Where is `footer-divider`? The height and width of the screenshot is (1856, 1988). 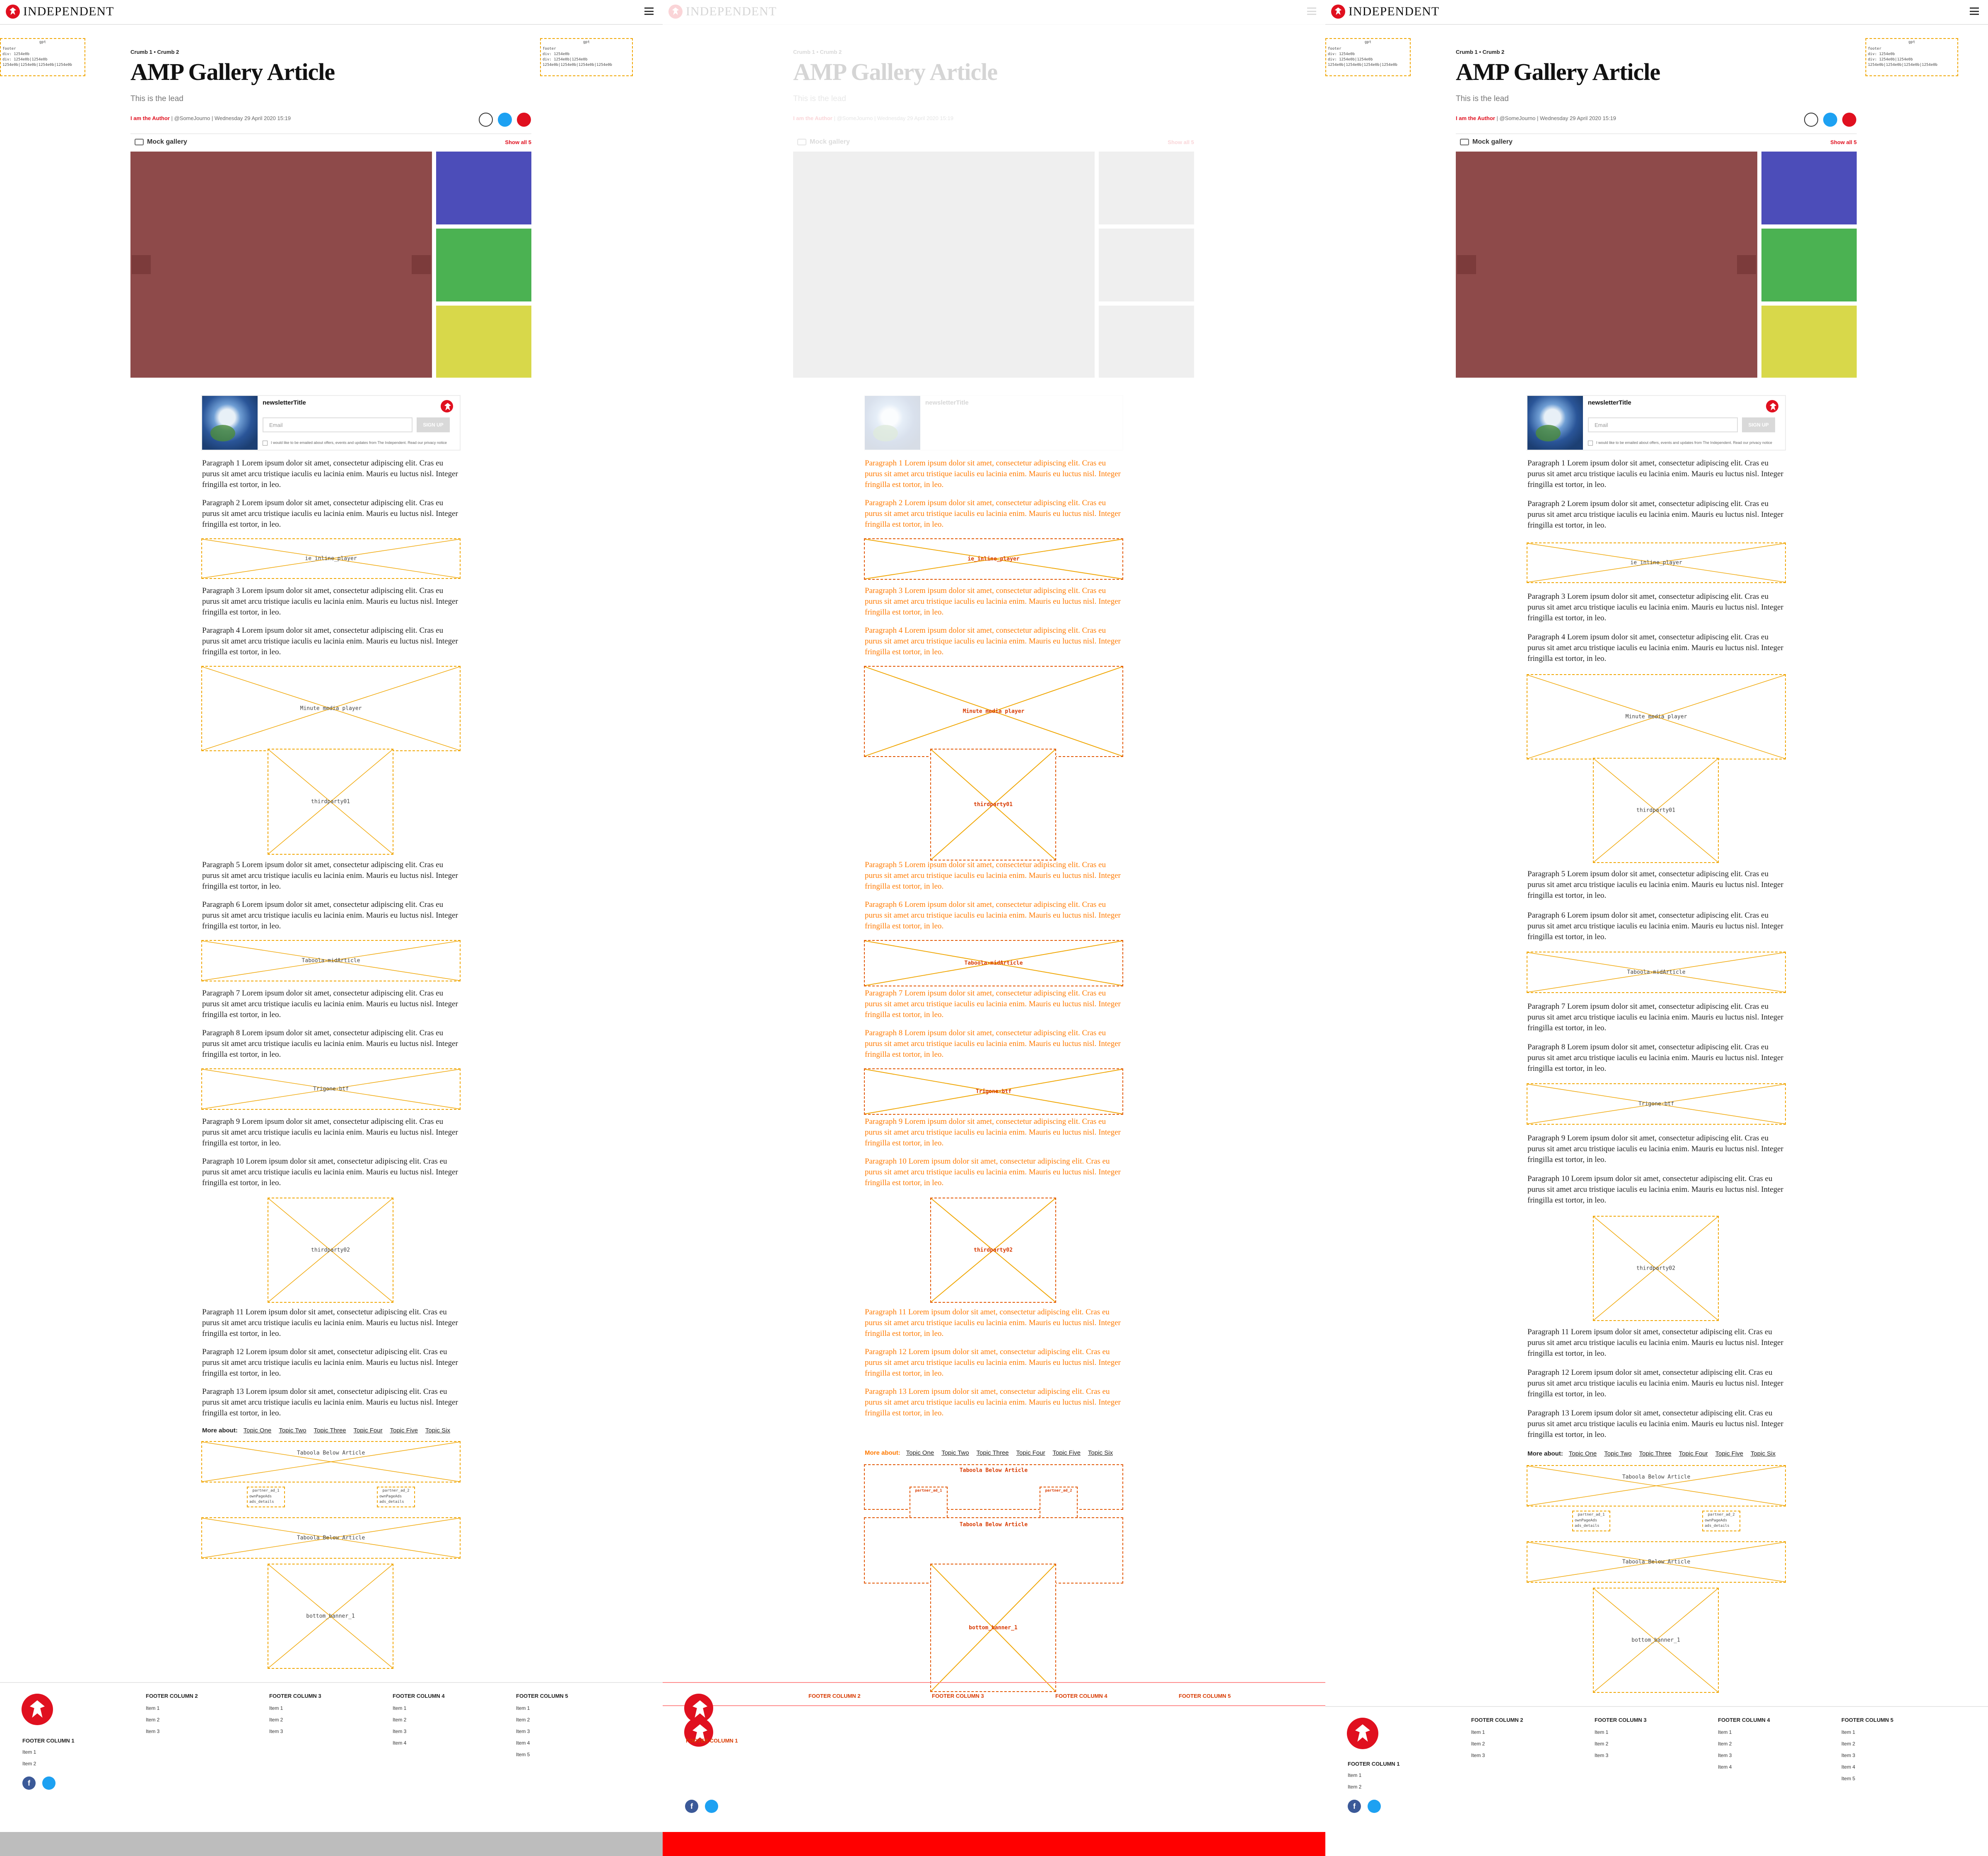
footer-divider is located at coordinates (331, 1683).